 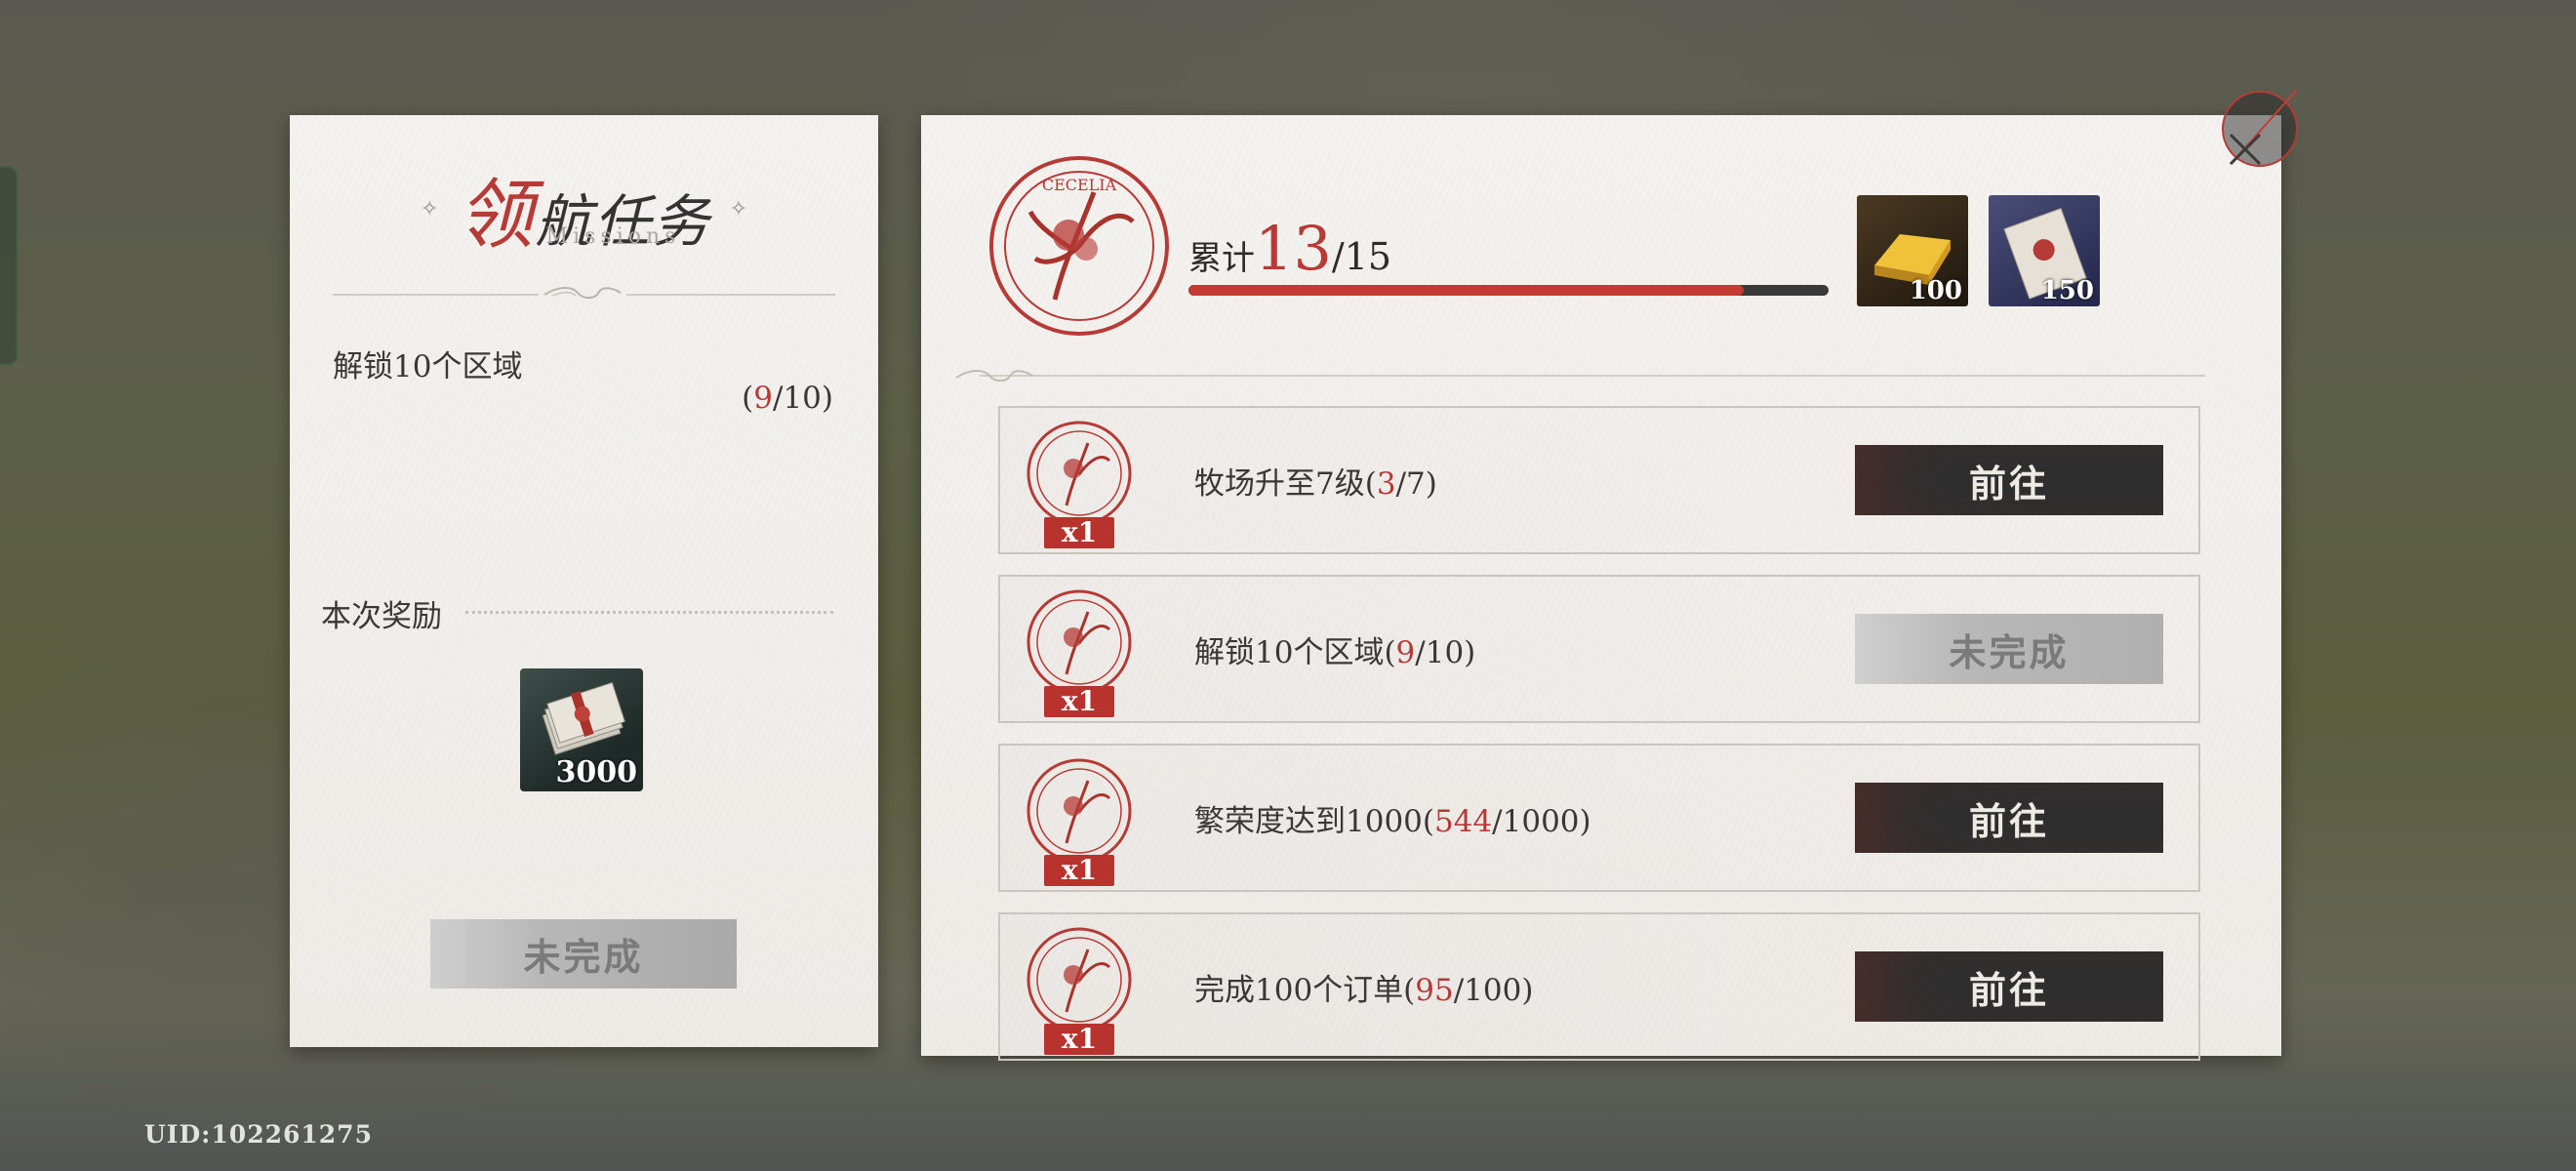 I want to click on total-progress-label: 累计13/15, so click(x=1290, y=248).